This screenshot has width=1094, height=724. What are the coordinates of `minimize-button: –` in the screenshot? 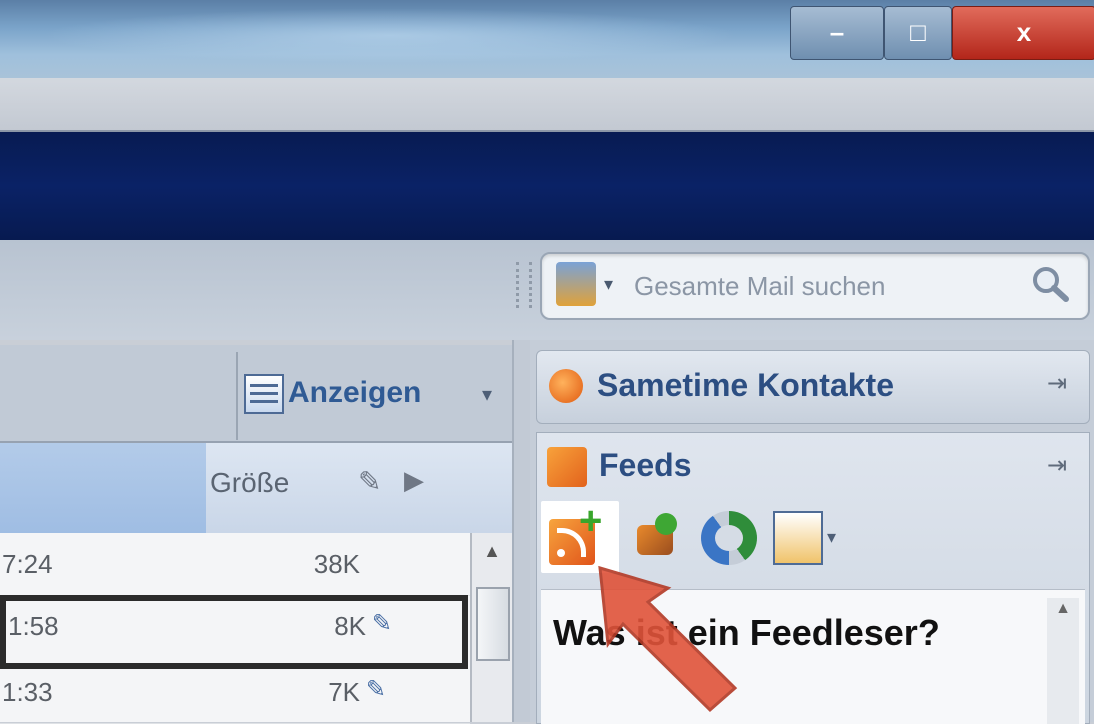 It's located at (837, 33).